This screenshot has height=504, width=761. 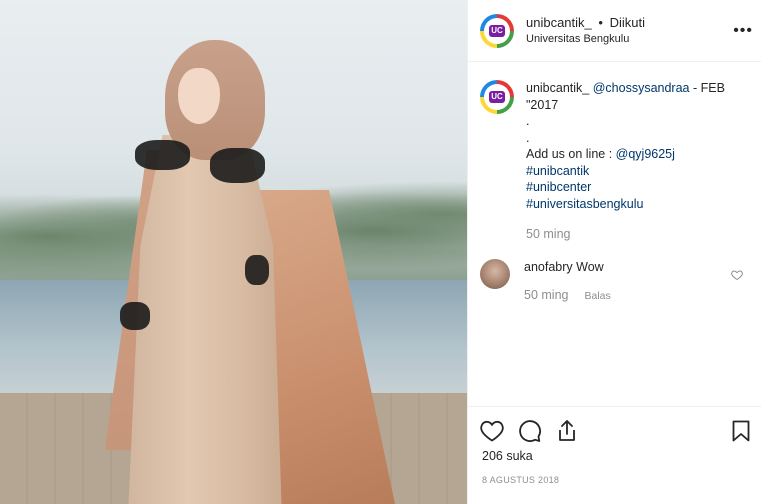 What do you see at coordinates (645, 154) in the screenshot?
I see `caption-line-id-link: @qyj9625j` at bounding box center [645, 154].